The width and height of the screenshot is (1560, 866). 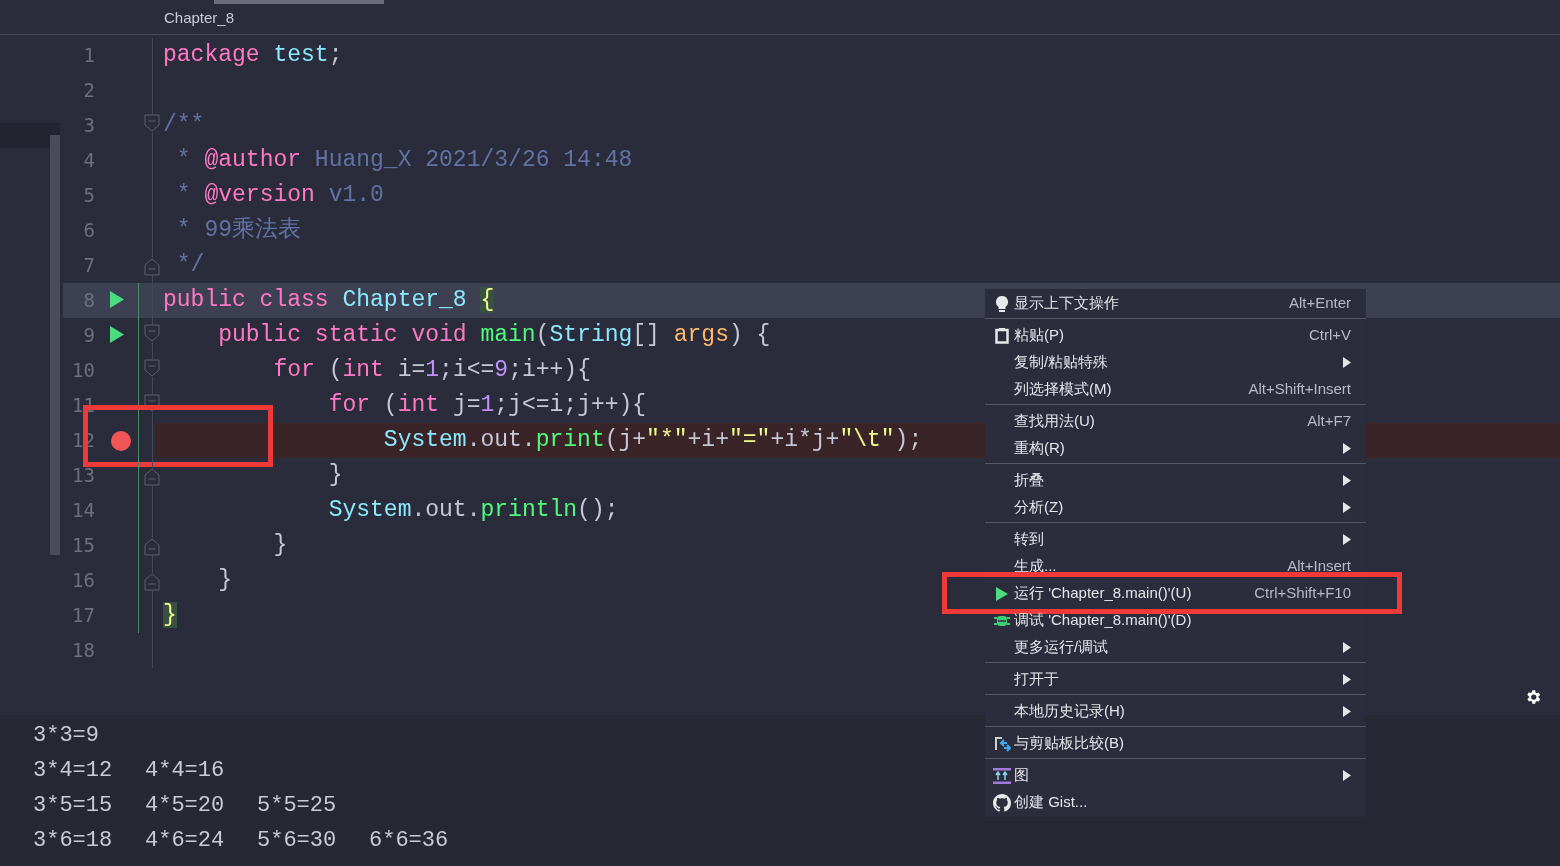 I want to click on play-icon, so click(x=1001, y=593).